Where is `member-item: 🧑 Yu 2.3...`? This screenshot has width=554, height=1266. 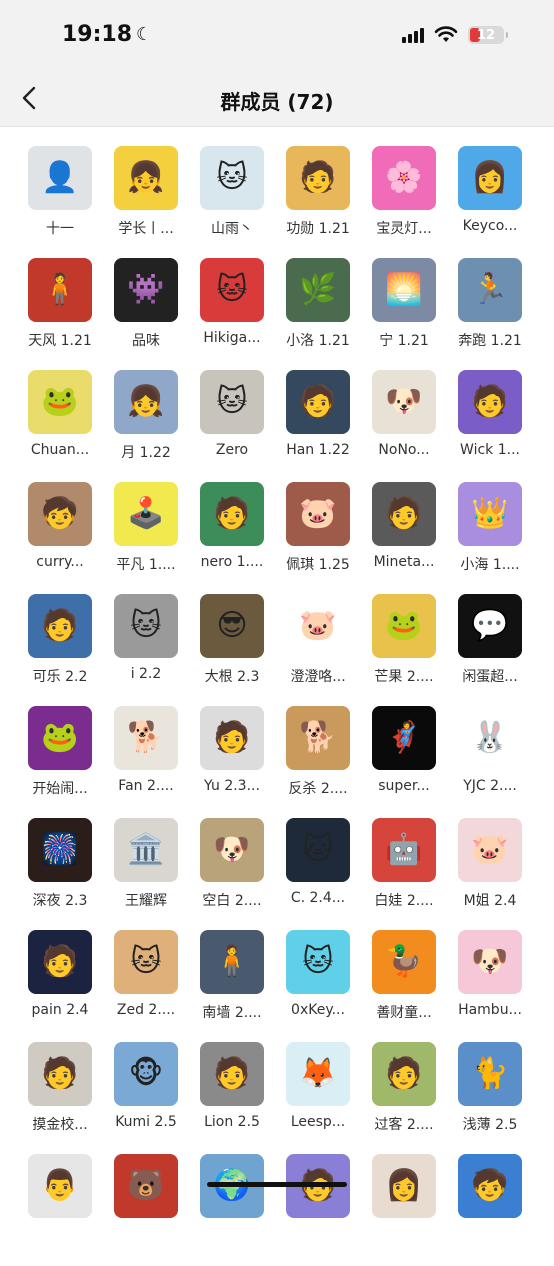 member-item: 🧑 Yu 2.3... is located at coordinates (232, 762).